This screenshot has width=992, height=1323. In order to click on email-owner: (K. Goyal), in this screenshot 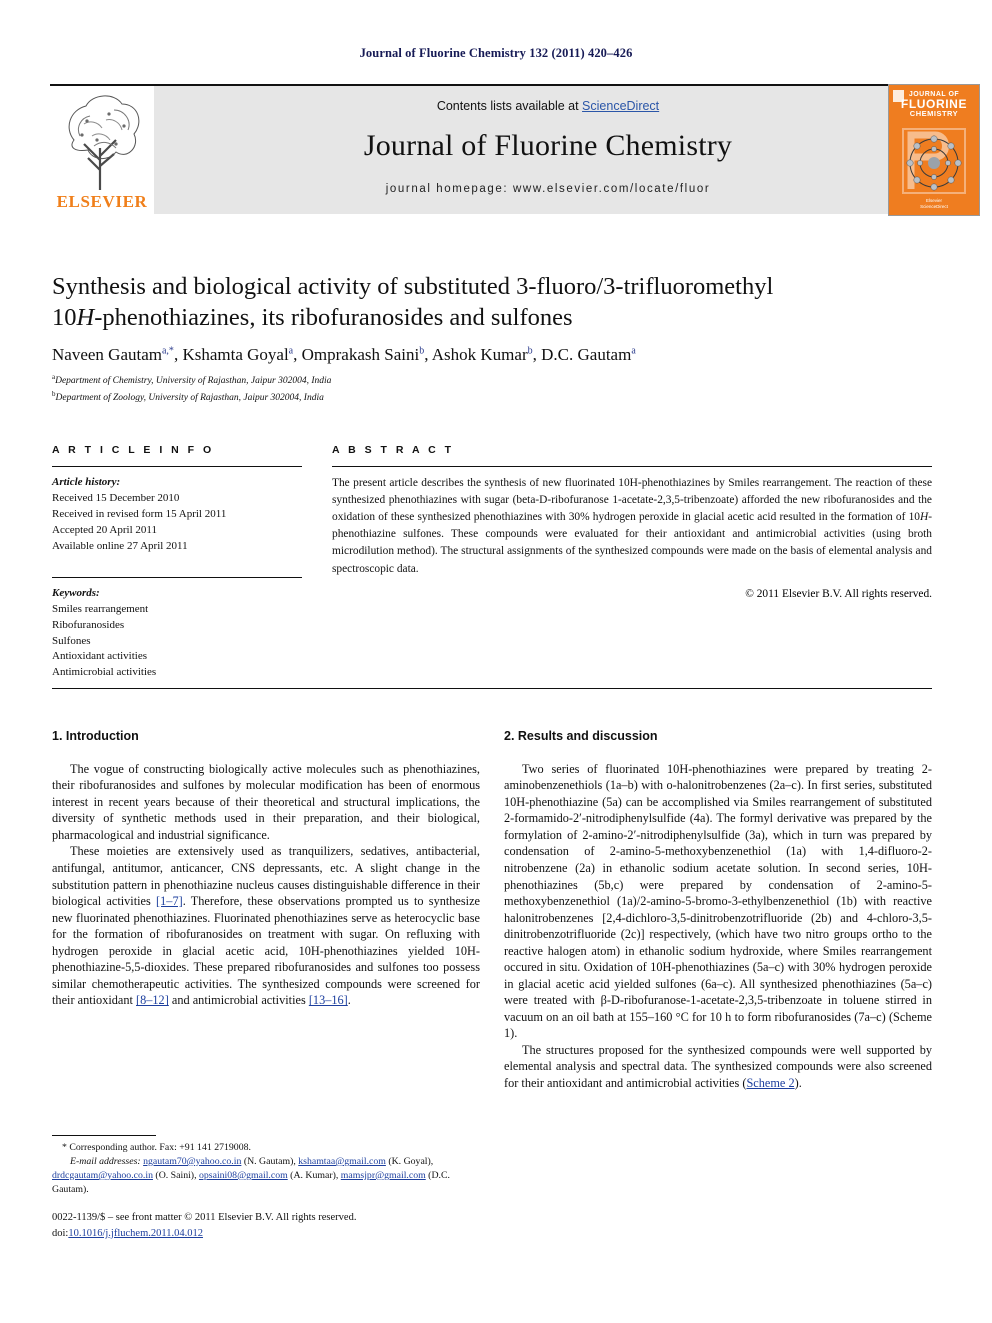, I will do `click(409, 1161)`.